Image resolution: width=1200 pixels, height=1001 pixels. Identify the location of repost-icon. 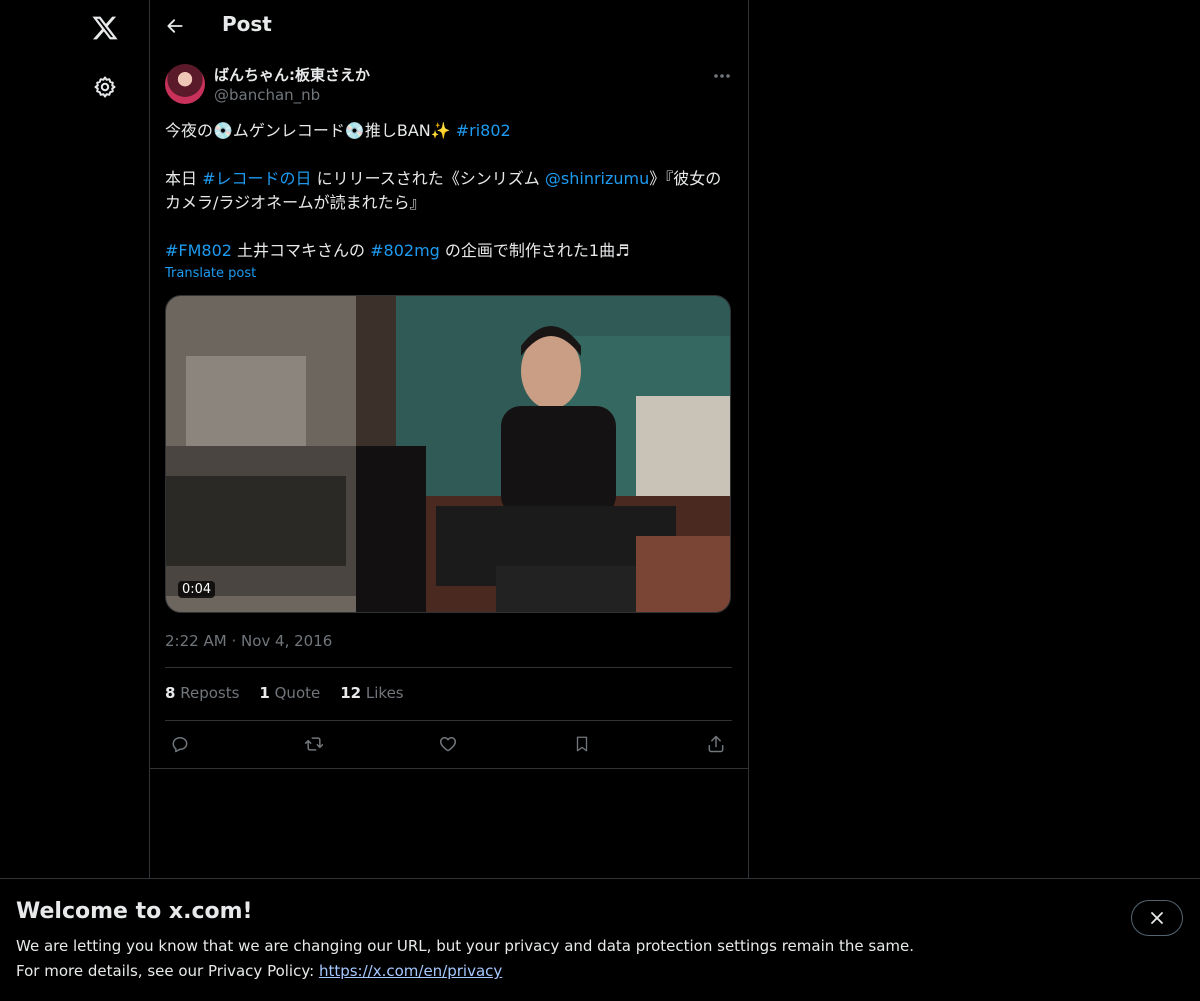
(314, 744).